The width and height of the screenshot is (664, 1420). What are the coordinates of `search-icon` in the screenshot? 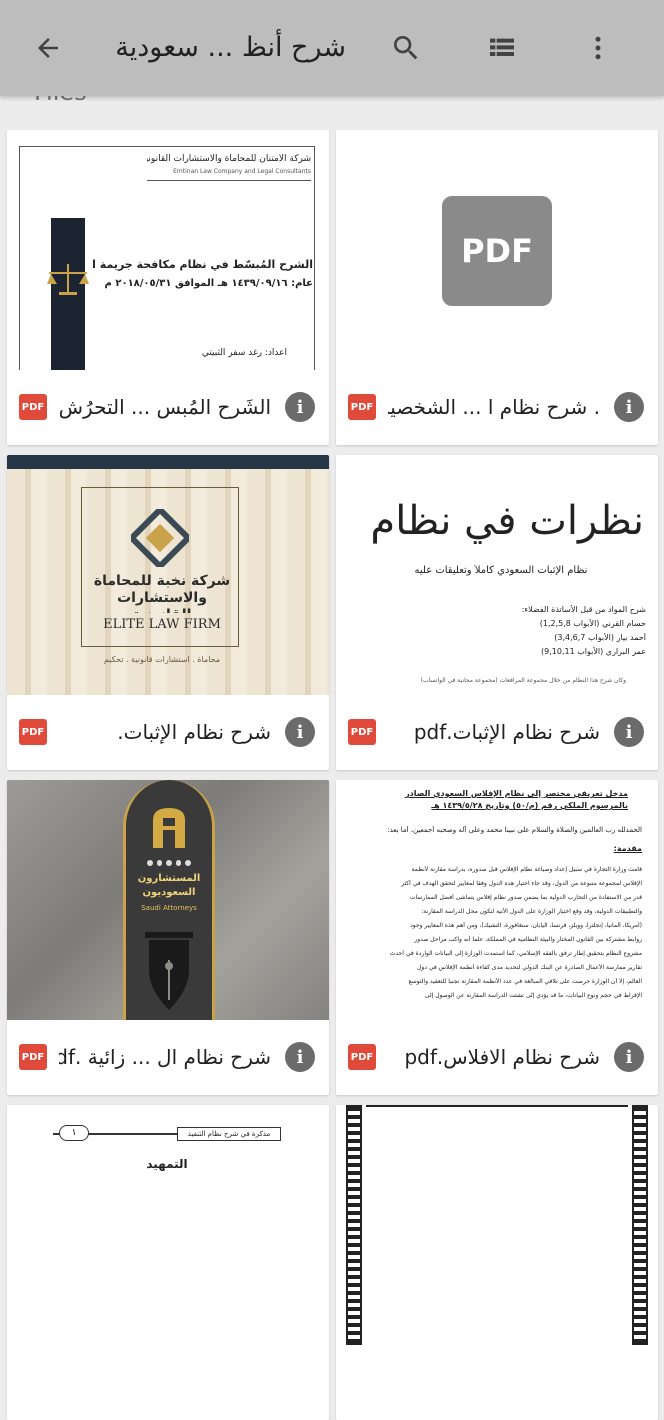 It's located at (406, 48).